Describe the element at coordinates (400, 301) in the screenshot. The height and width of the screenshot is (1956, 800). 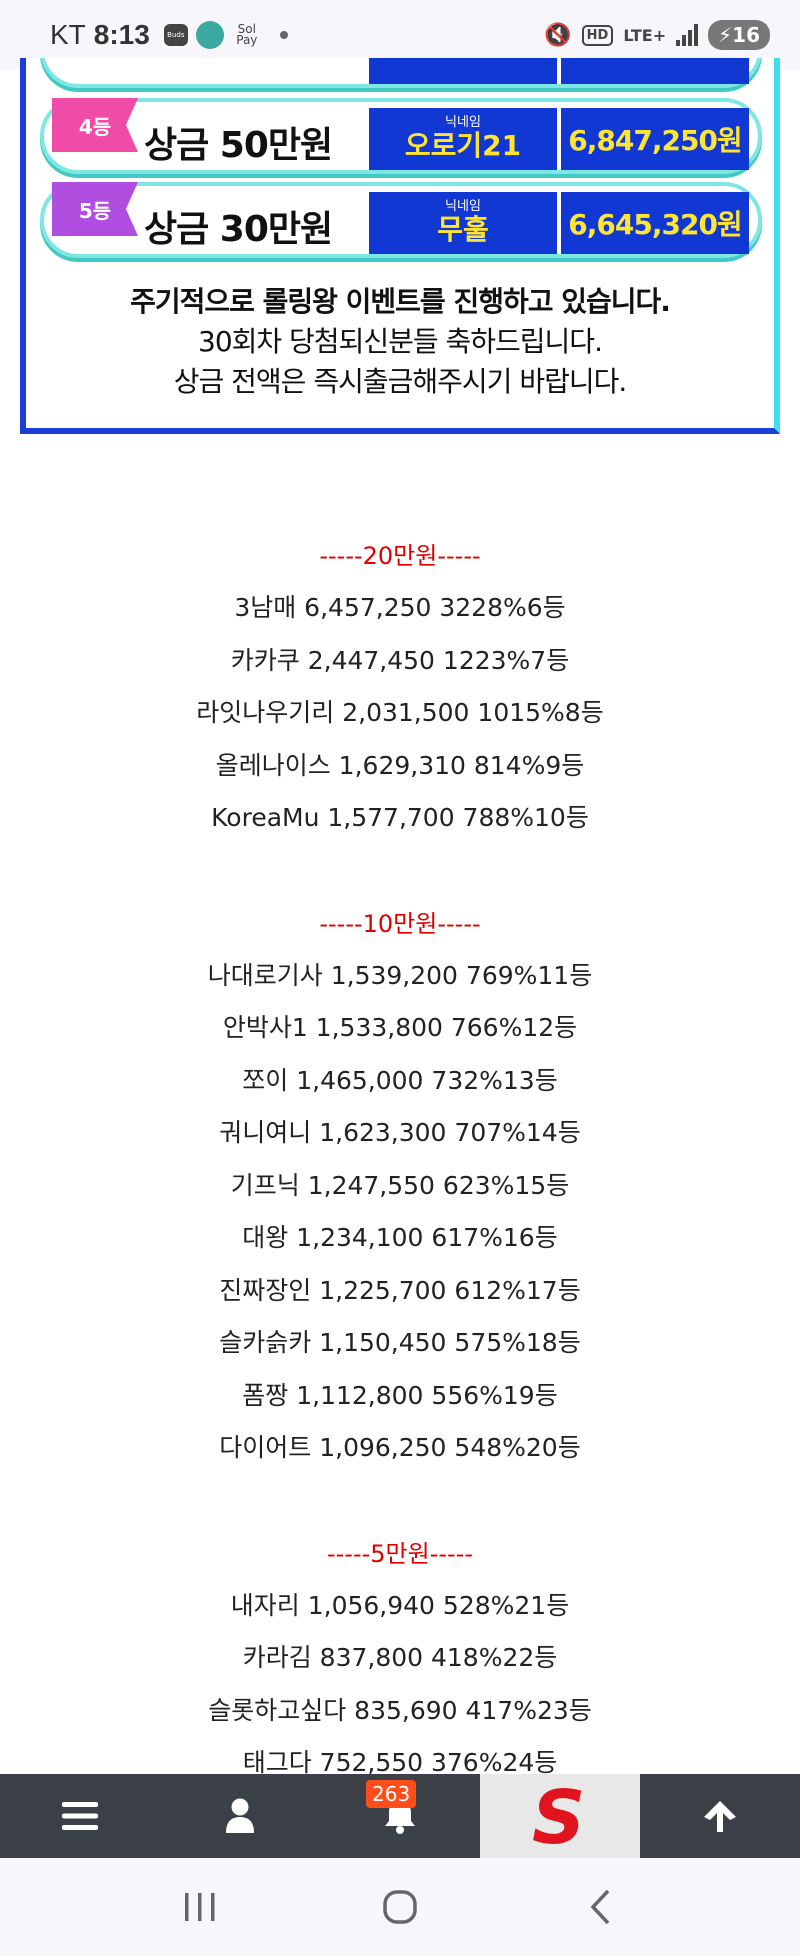
I see `banner-note: 주기적으로 롤링왕 이벤트를 진행하고 있습니다.` at that location.